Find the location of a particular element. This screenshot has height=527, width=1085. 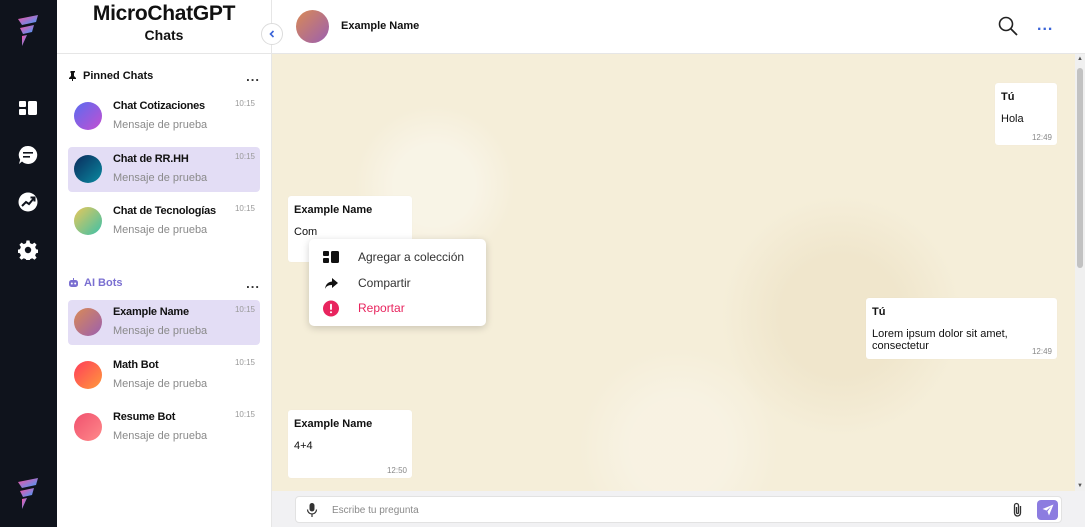

composer-box is located at coordinates (678, 509).